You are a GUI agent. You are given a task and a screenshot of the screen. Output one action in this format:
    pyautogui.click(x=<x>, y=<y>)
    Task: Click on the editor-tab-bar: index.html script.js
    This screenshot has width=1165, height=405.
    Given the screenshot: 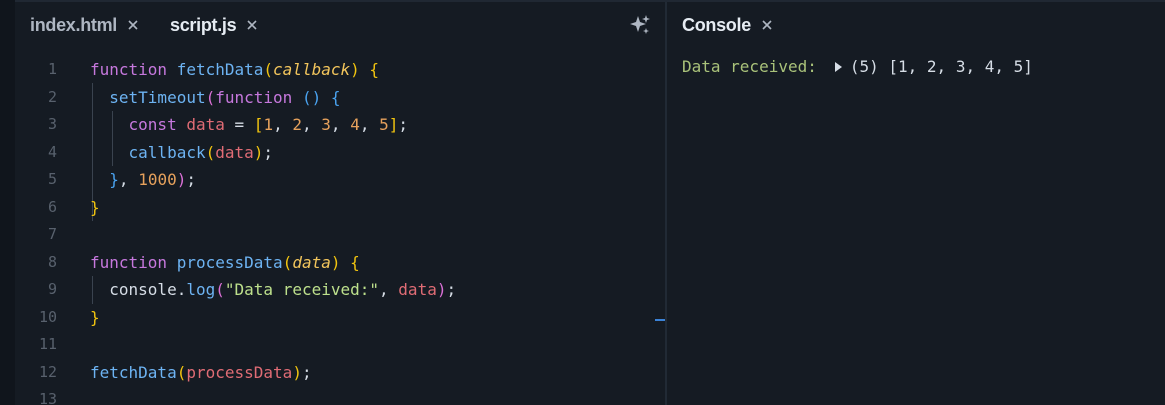 What is the action you would take?
    pyautogui.click(x=340, y=23)
    